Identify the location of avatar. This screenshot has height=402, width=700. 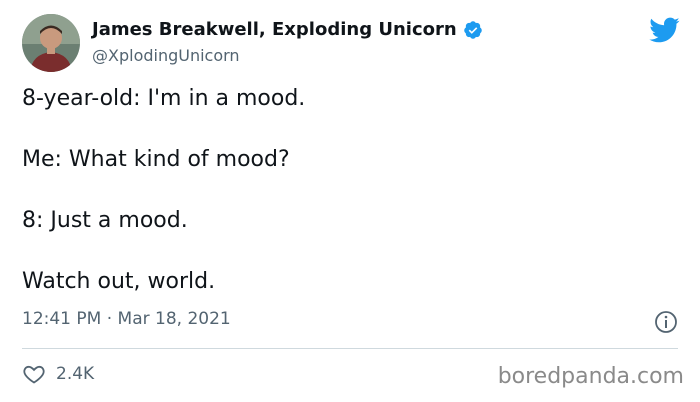
(51, 43).